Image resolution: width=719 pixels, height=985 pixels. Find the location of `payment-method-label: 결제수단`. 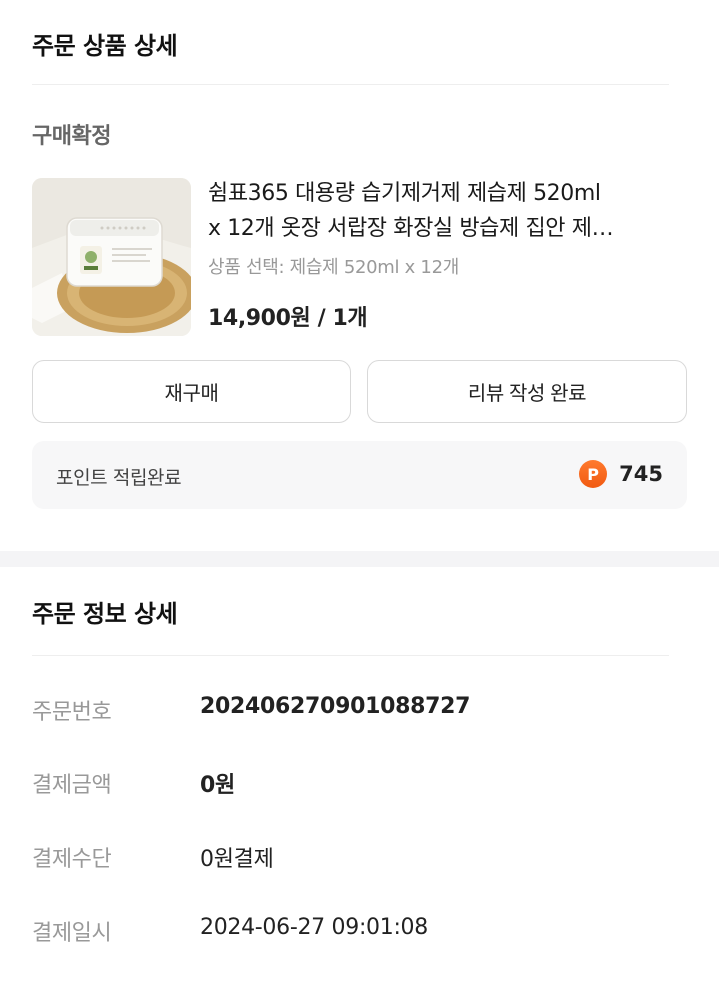

payment-method-label: 결제수단 is located at coordinates (72, 859).